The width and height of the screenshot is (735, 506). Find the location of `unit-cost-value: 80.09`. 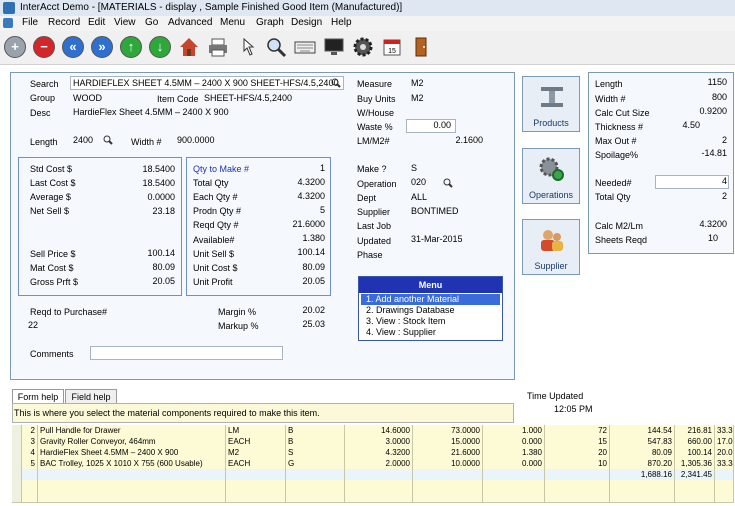

unit-cost-value: 80.09 is located at coordinates (297, 267).